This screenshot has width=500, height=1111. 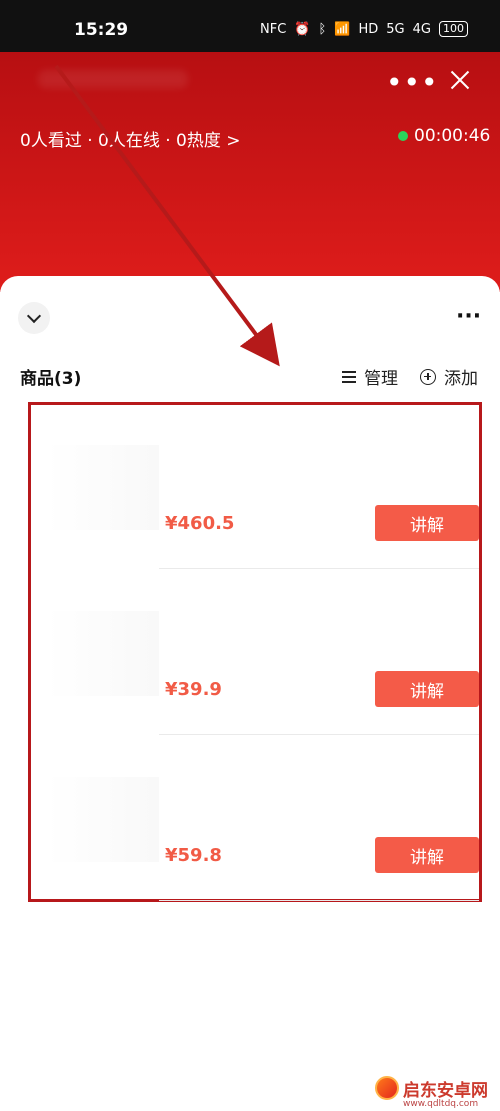 I want to click on watermark: 启东安卓网, so click(x=435, y=1088).